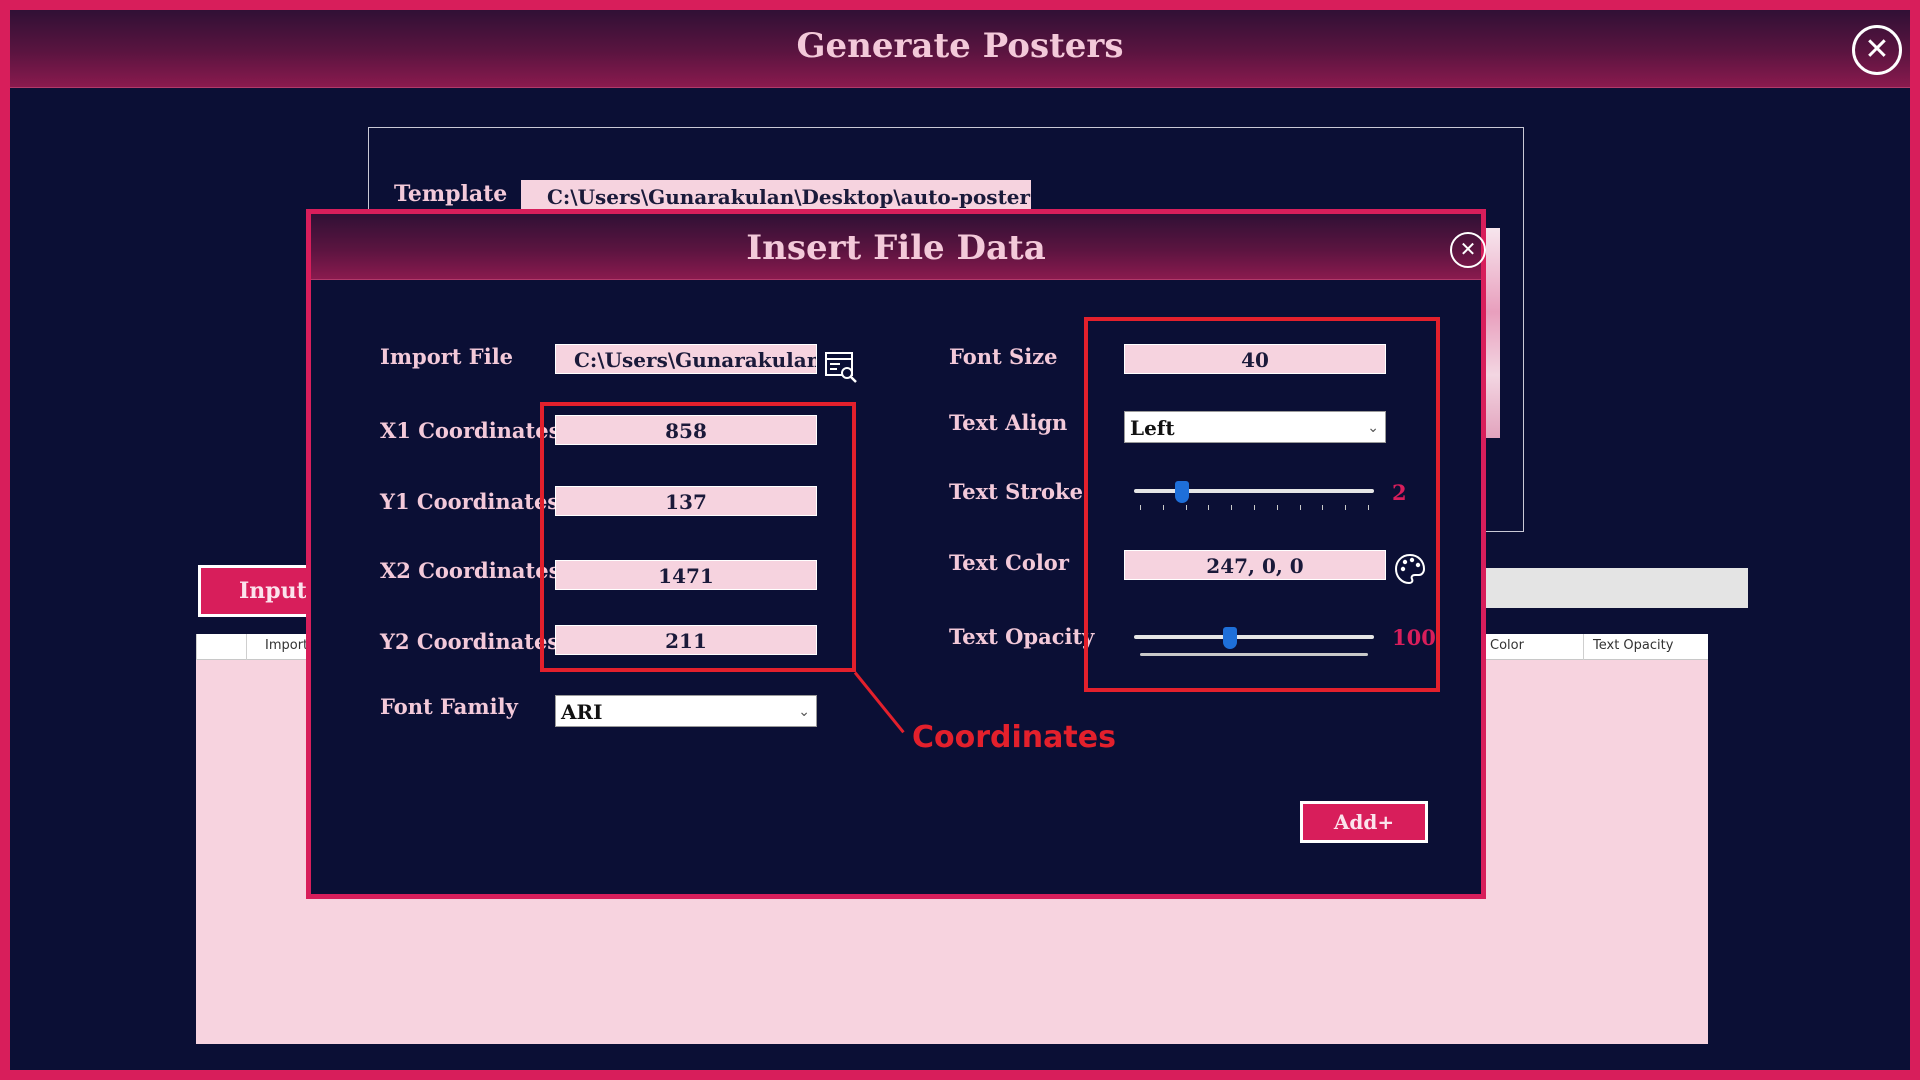 This screenshot has width=1920, height=1080. What do you see at coordinates (1603, 588) in the screenshot?
I see `progress-bar` at bounding box center [1603, 588].